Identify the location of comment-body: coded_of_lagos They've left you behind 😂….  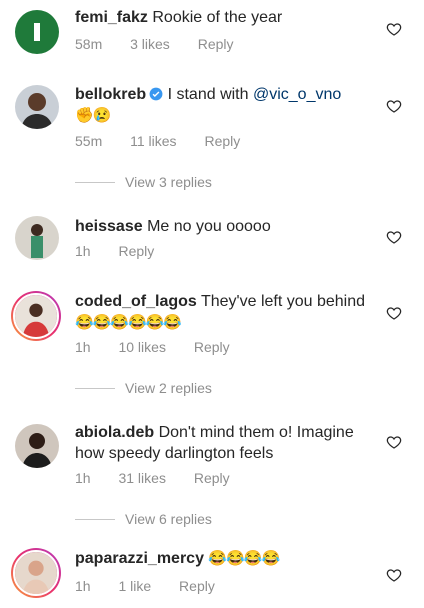
(226, 312).